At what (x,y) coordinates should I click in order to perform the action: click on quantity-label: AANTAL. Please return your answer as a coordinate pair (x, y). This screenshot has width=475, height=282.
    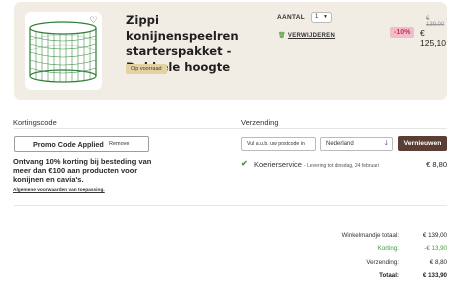
    Looking at the image, I should click on (291, 17).